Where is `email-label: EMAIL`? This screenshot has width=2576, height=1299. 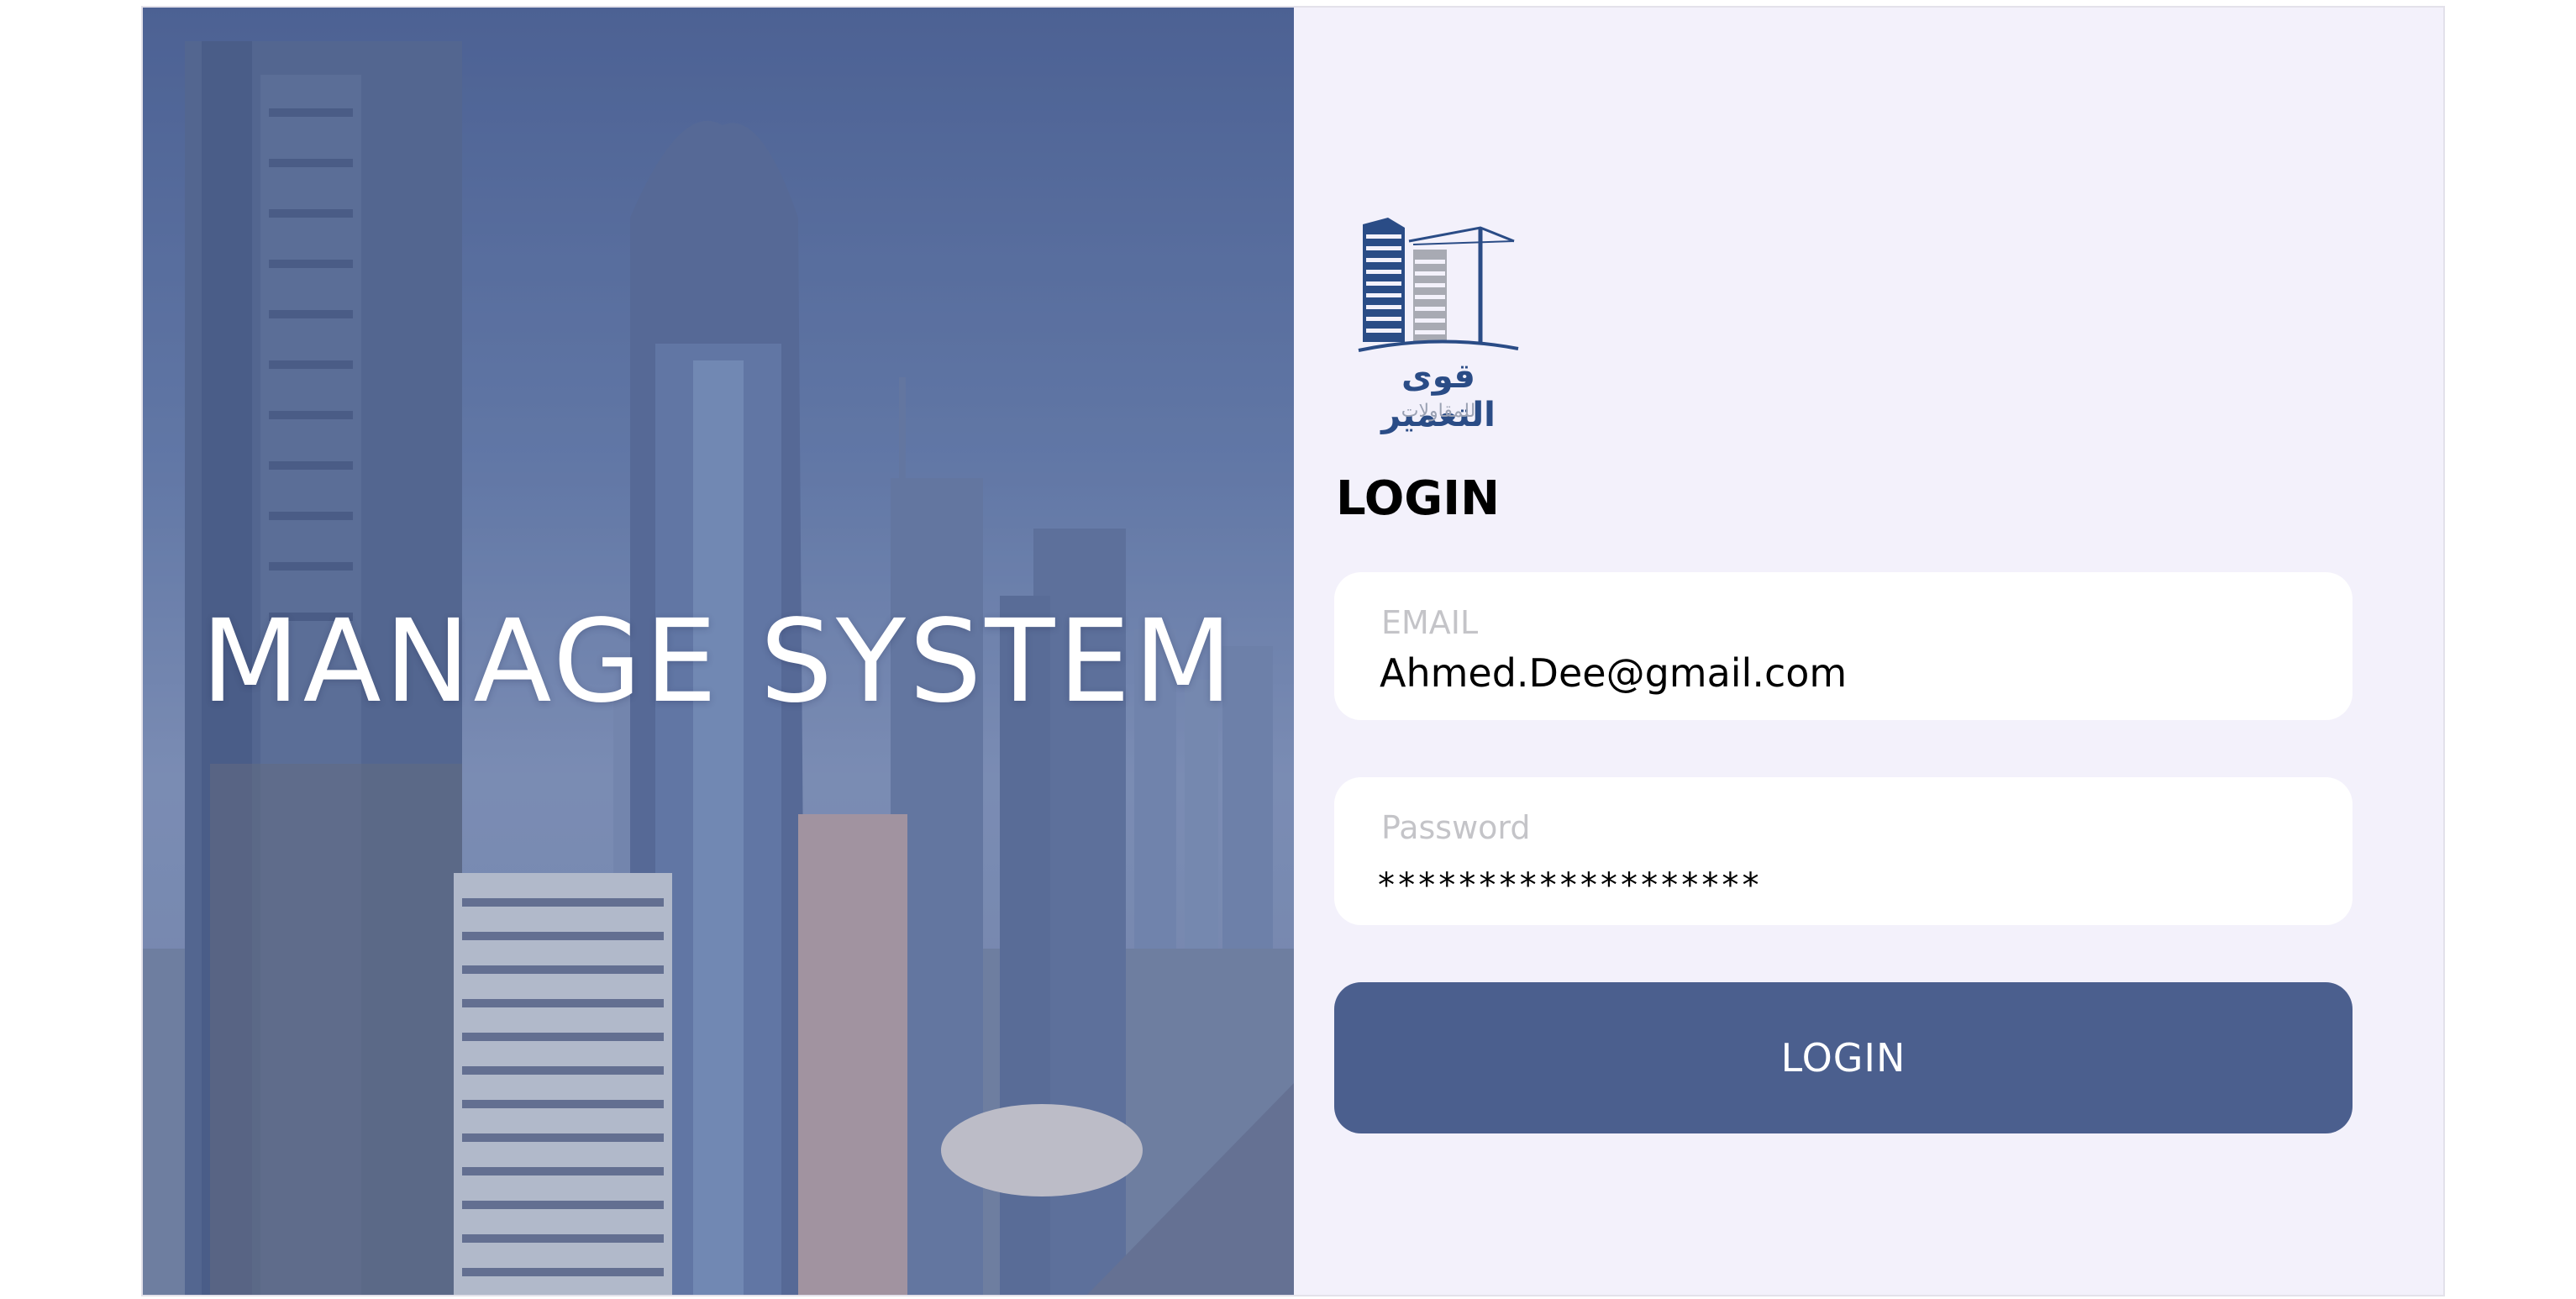
email-label: EMAIL is located at coordinates (1430, 622).